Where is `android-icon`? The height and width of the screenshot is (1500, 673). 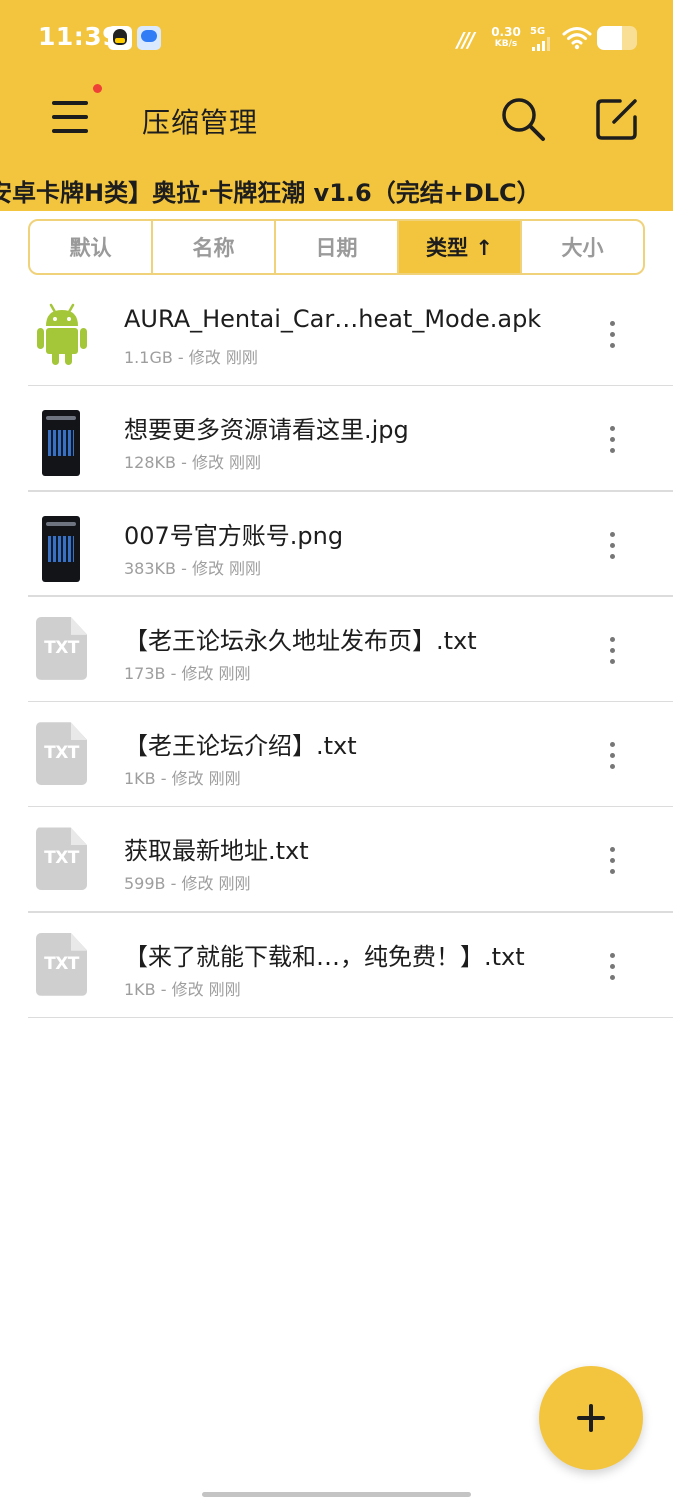 android-icon is located at coordinates (62, 334).